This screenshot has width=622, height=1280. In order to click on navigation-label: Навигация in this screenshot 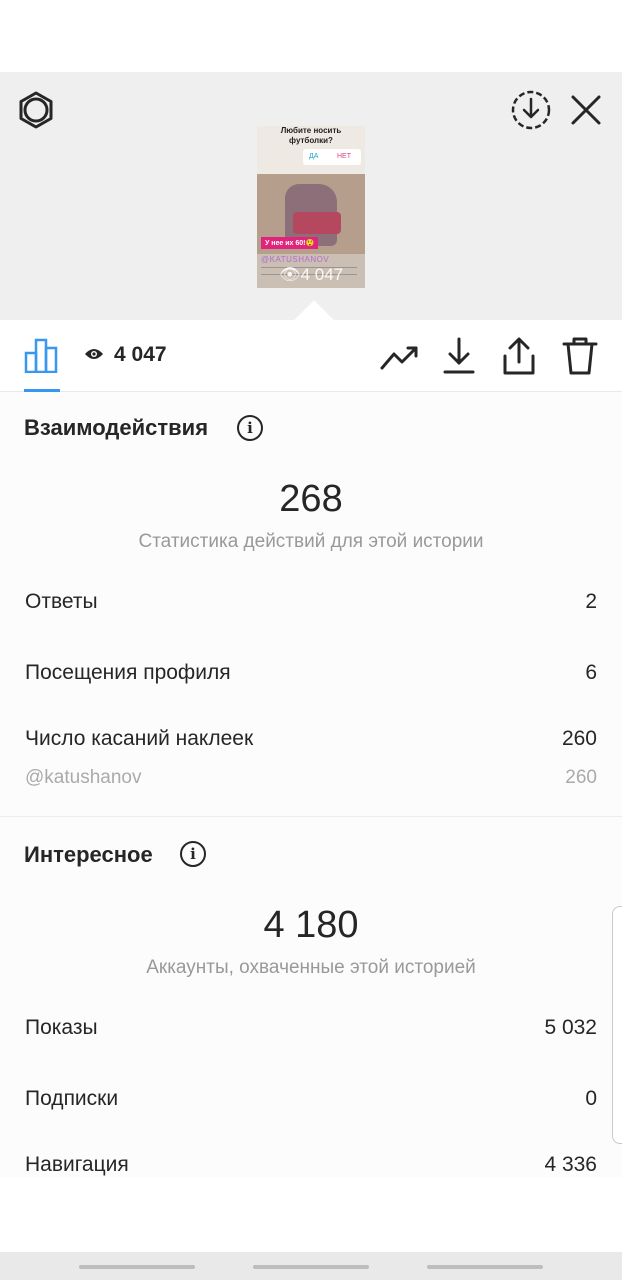, I will do `click(77, 1164)`.